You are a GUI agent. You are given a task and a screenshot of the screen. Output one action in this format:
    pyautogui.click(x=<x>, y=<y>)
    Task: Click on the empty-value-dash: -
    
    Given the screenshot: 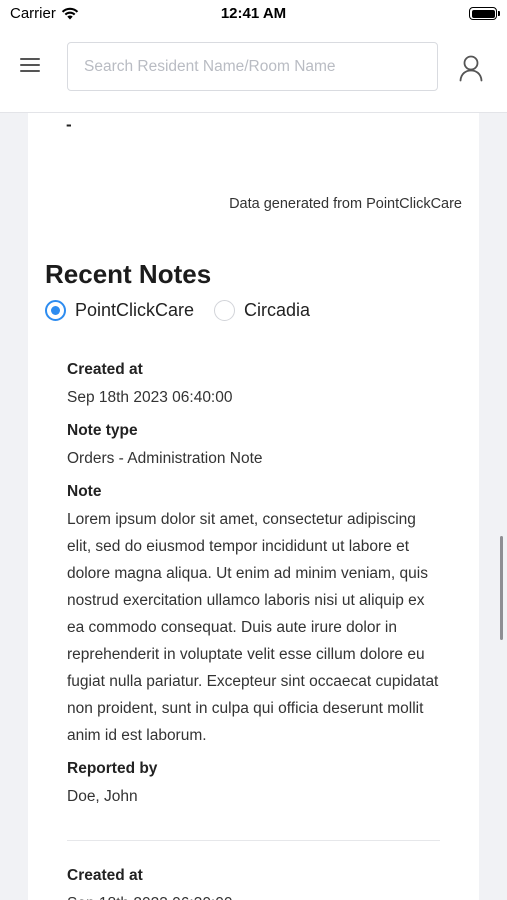 What is the action you would take?
    pyautogui.click(x=69, y=124)
    